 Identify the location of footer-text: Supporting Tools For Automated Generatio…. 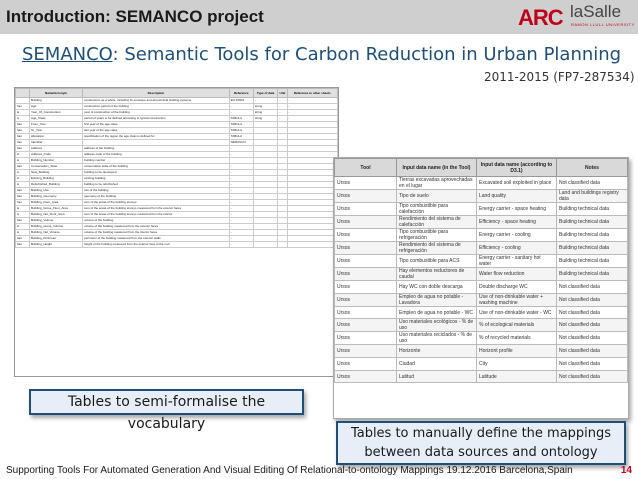
(289, 470).